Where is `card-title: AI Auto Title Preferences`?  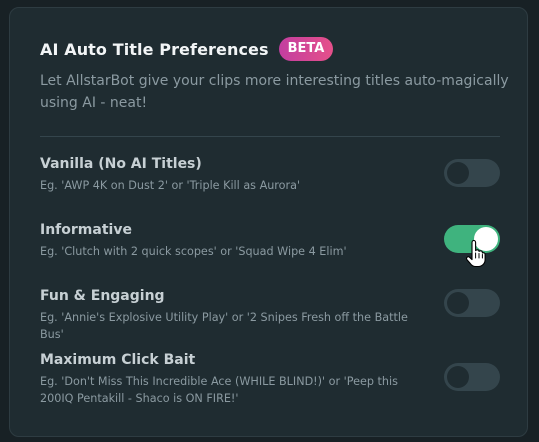
card-title: AI Auto Title Preferences is located at coordinates (154, 49).